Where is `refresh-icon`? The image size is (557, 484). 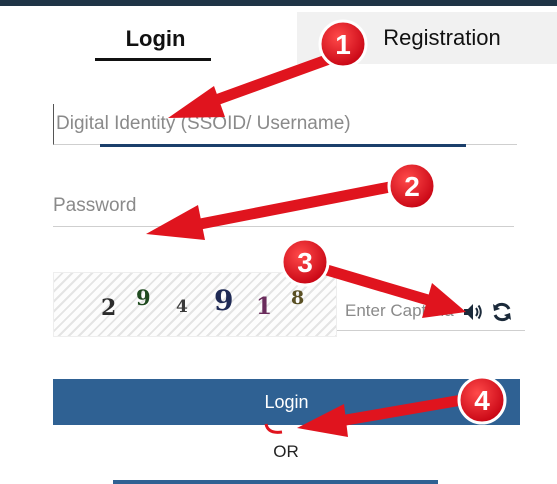 refresh-icon is located at coordinates (502, 312).